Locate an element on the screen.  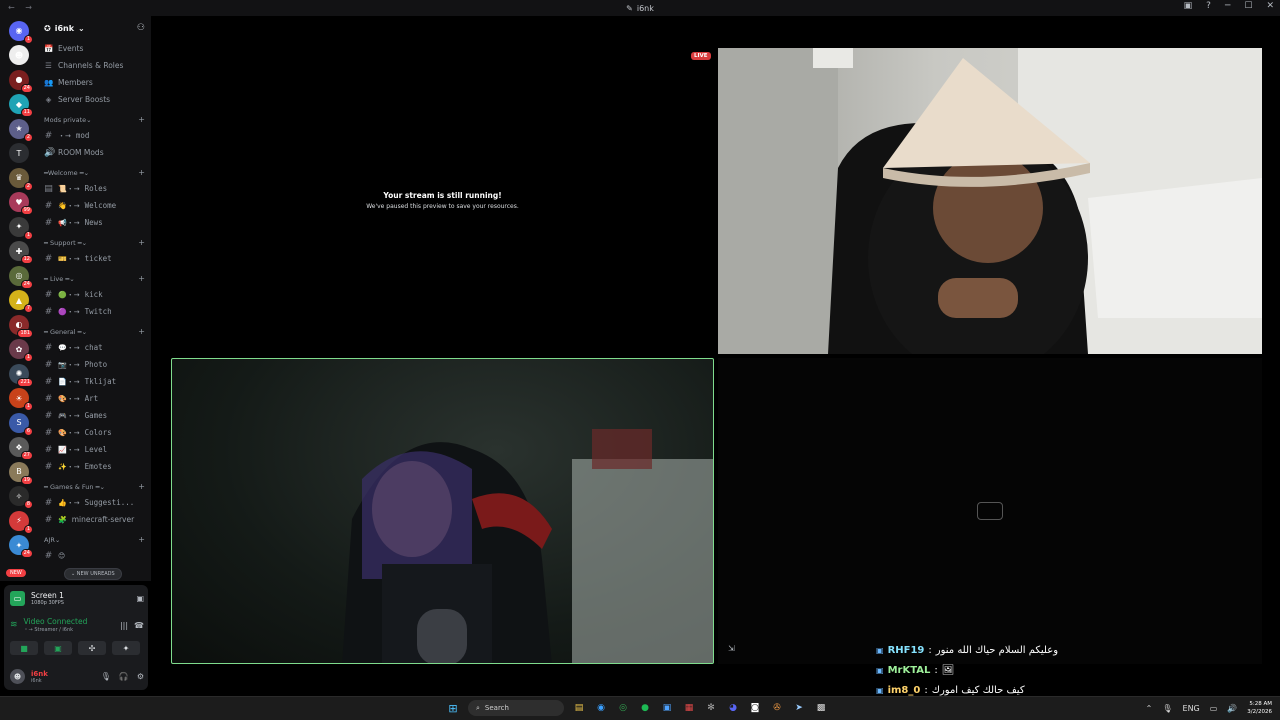
new-badge: NEW is located at coordinates (16, 573).